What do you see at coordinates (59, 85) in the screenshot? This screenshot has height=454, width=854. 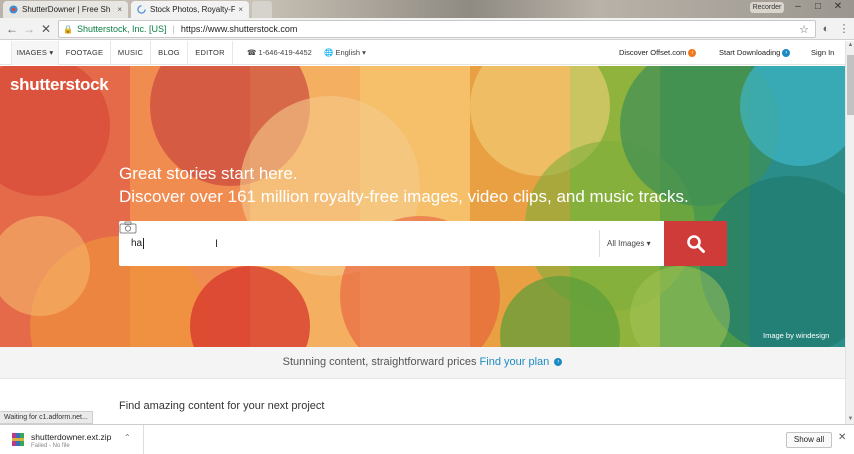 I see `shutterstock-logo: shutterstock` at bounding box center [59, 85].